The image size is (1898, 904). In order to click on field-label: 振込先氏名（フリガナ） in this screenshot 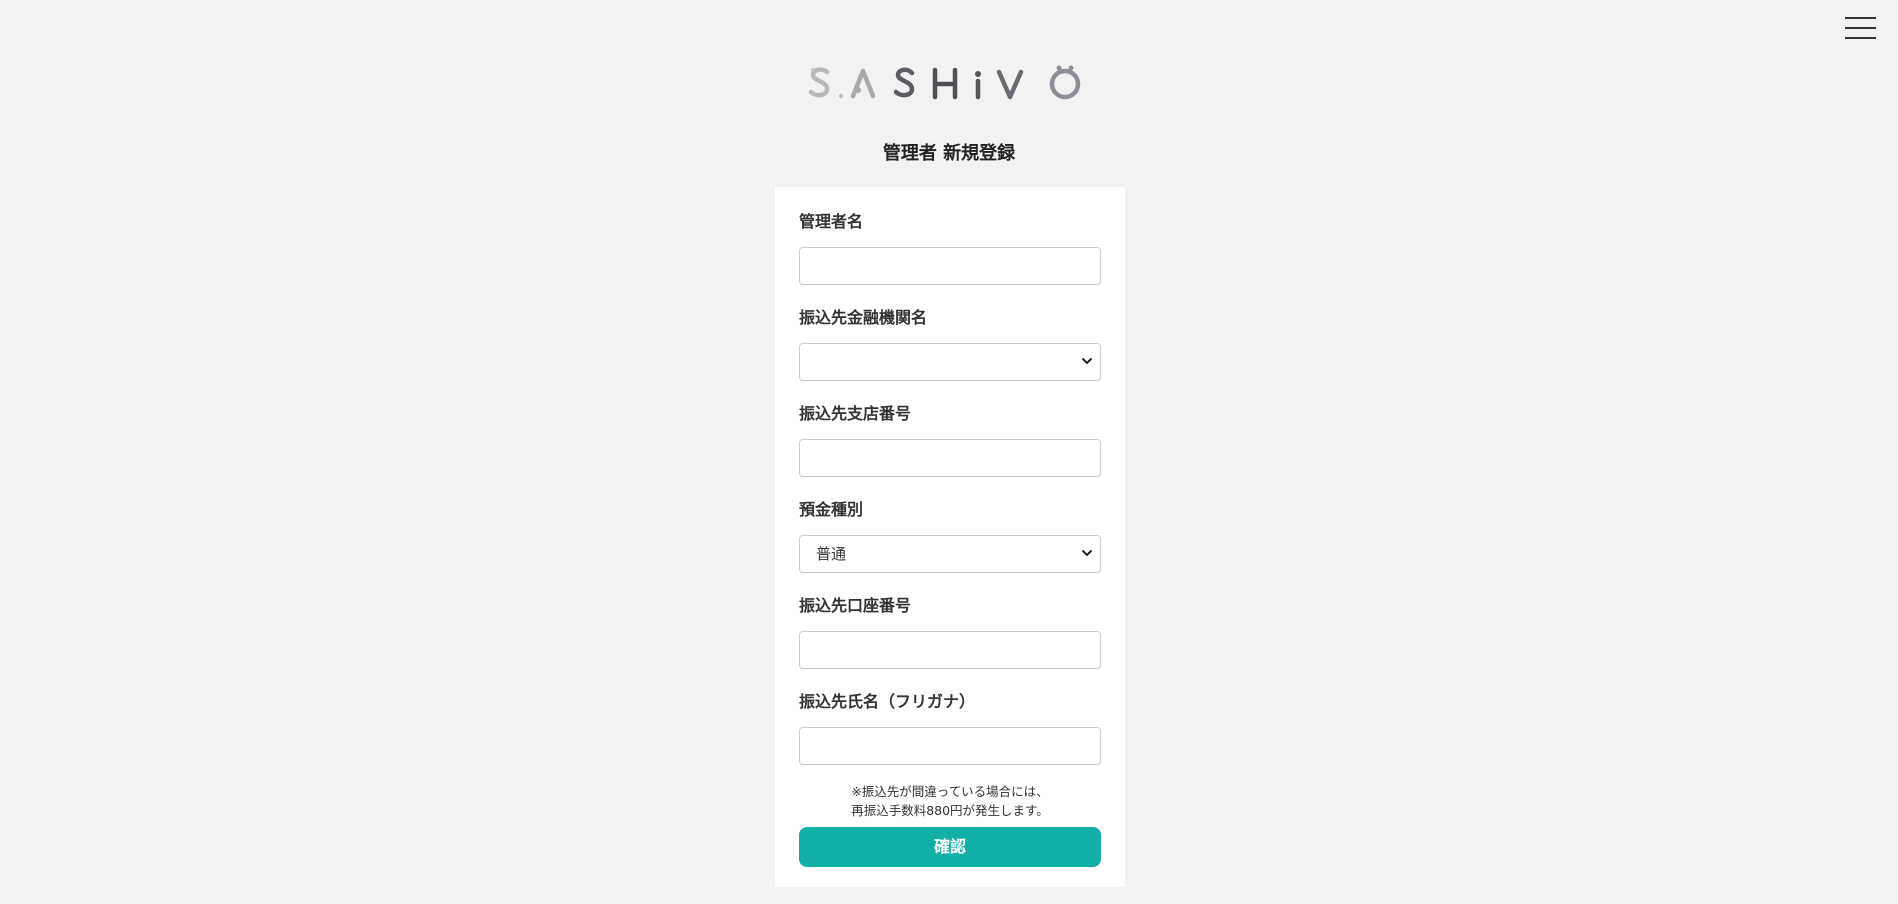, I will do `click(887, 701)`.